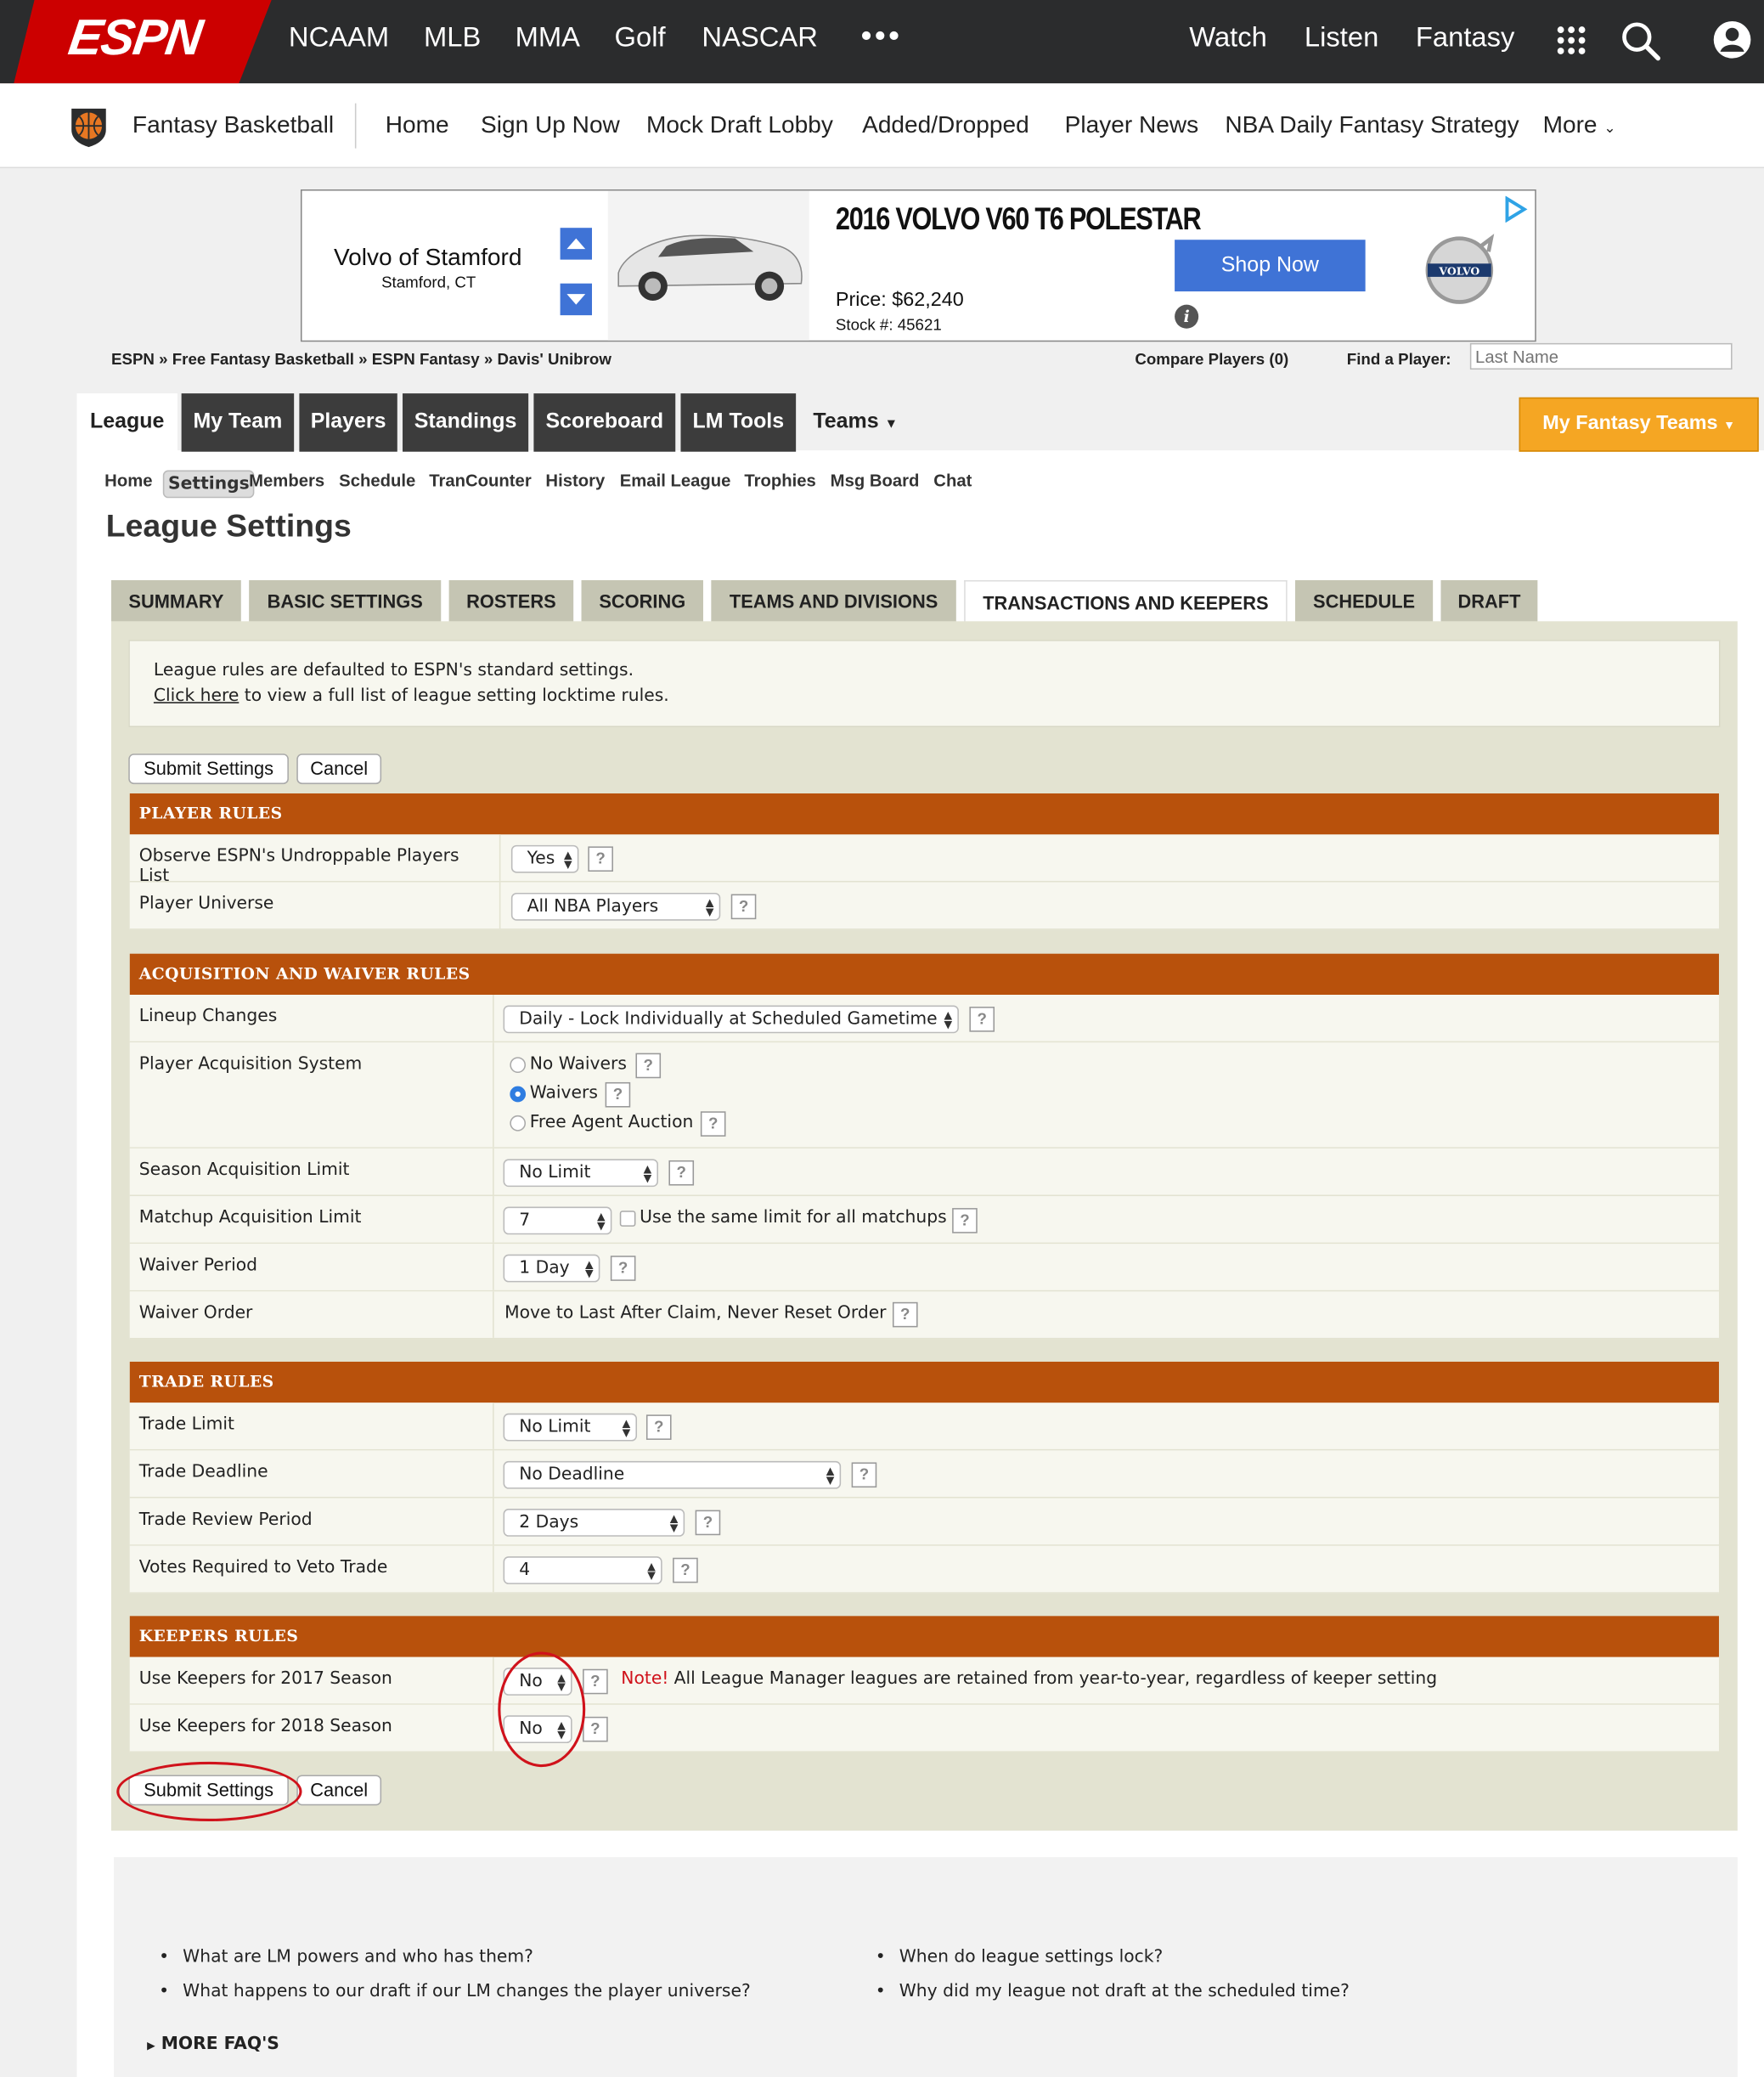 The height and width of the screenshot is (2077, 1764). What do you see at coordinates (575, 481) in the screenshot?
I see `subtab-history: History` at bounding box center [575, 481].